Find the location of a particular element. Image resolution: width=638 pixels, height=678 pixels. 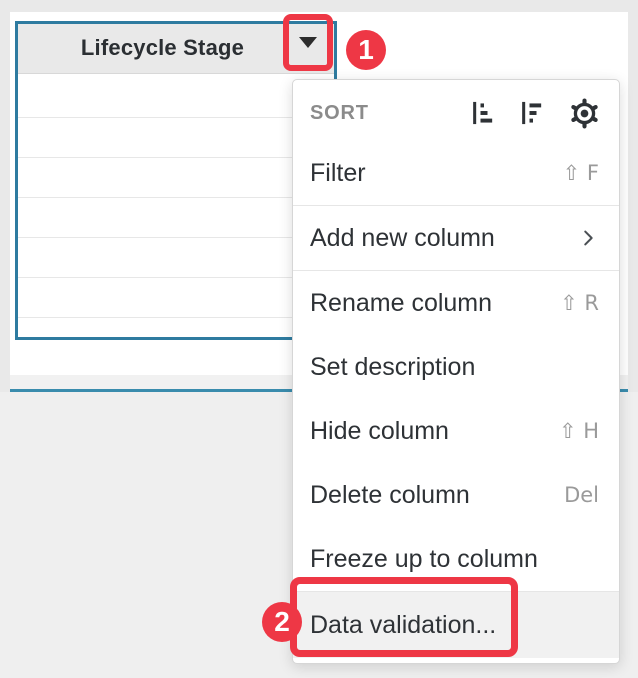

menu-item-label: Set description is located at coordinates (393, 366).